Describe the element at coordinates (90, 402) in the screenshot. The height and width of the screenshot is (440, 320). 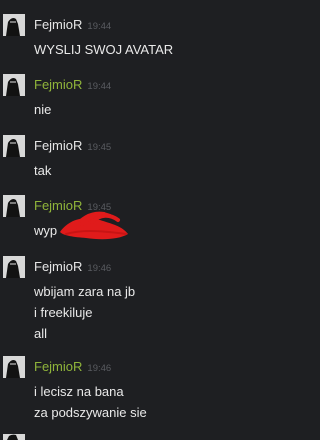
I see `message-body: i lecisz na bana za podszywanie sie` at that location.